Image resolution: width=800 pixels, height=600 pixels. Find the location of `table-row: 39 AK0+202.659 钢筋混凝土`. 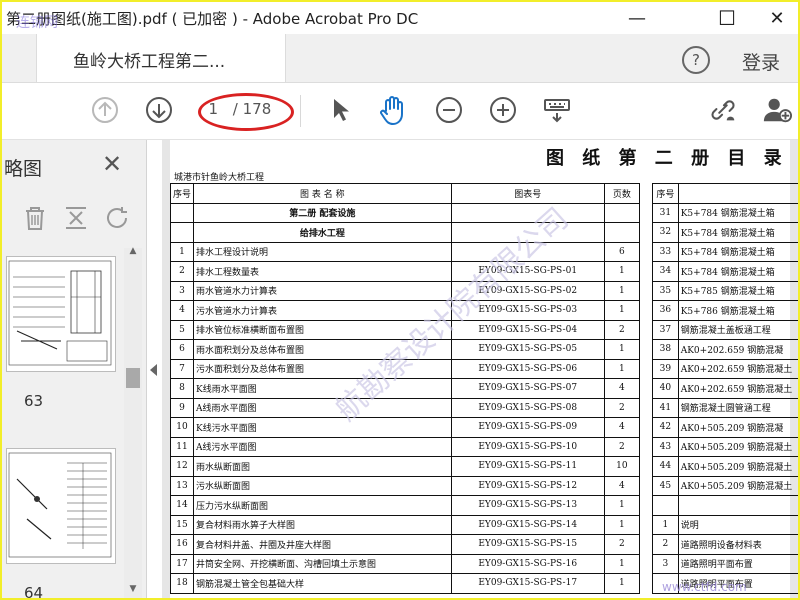

table-row: 39 AK0+202.659 钢筋混凝土 is located at coordinates (725, 368).